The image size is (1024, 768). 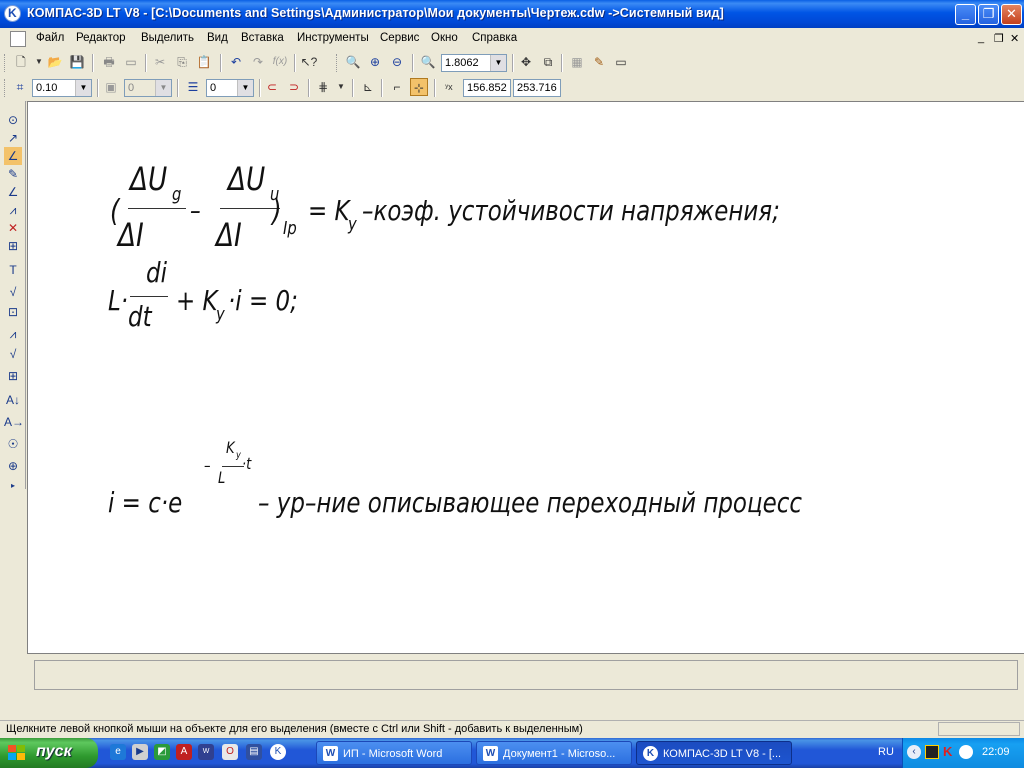 I want to click on pan-icon: ✥, so click(x=526, y=62).